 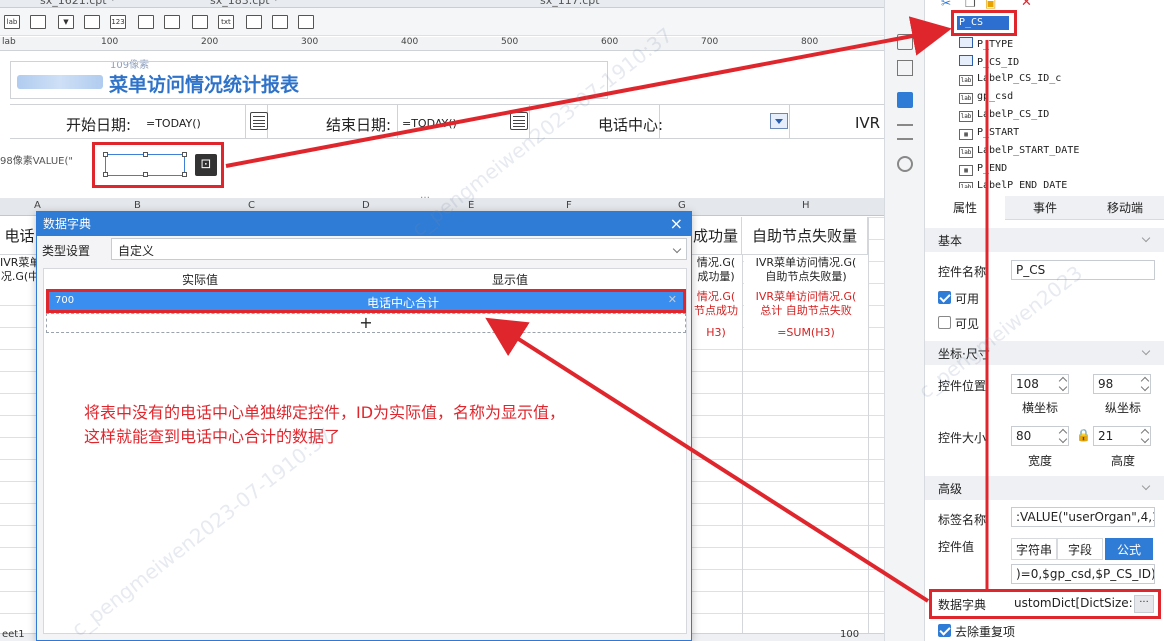 What do you see at coordinates (1022, 184) in the screenshot?
I see `tree-item-label: LabelP_END_DATE` at bounding box center [1022, 184].